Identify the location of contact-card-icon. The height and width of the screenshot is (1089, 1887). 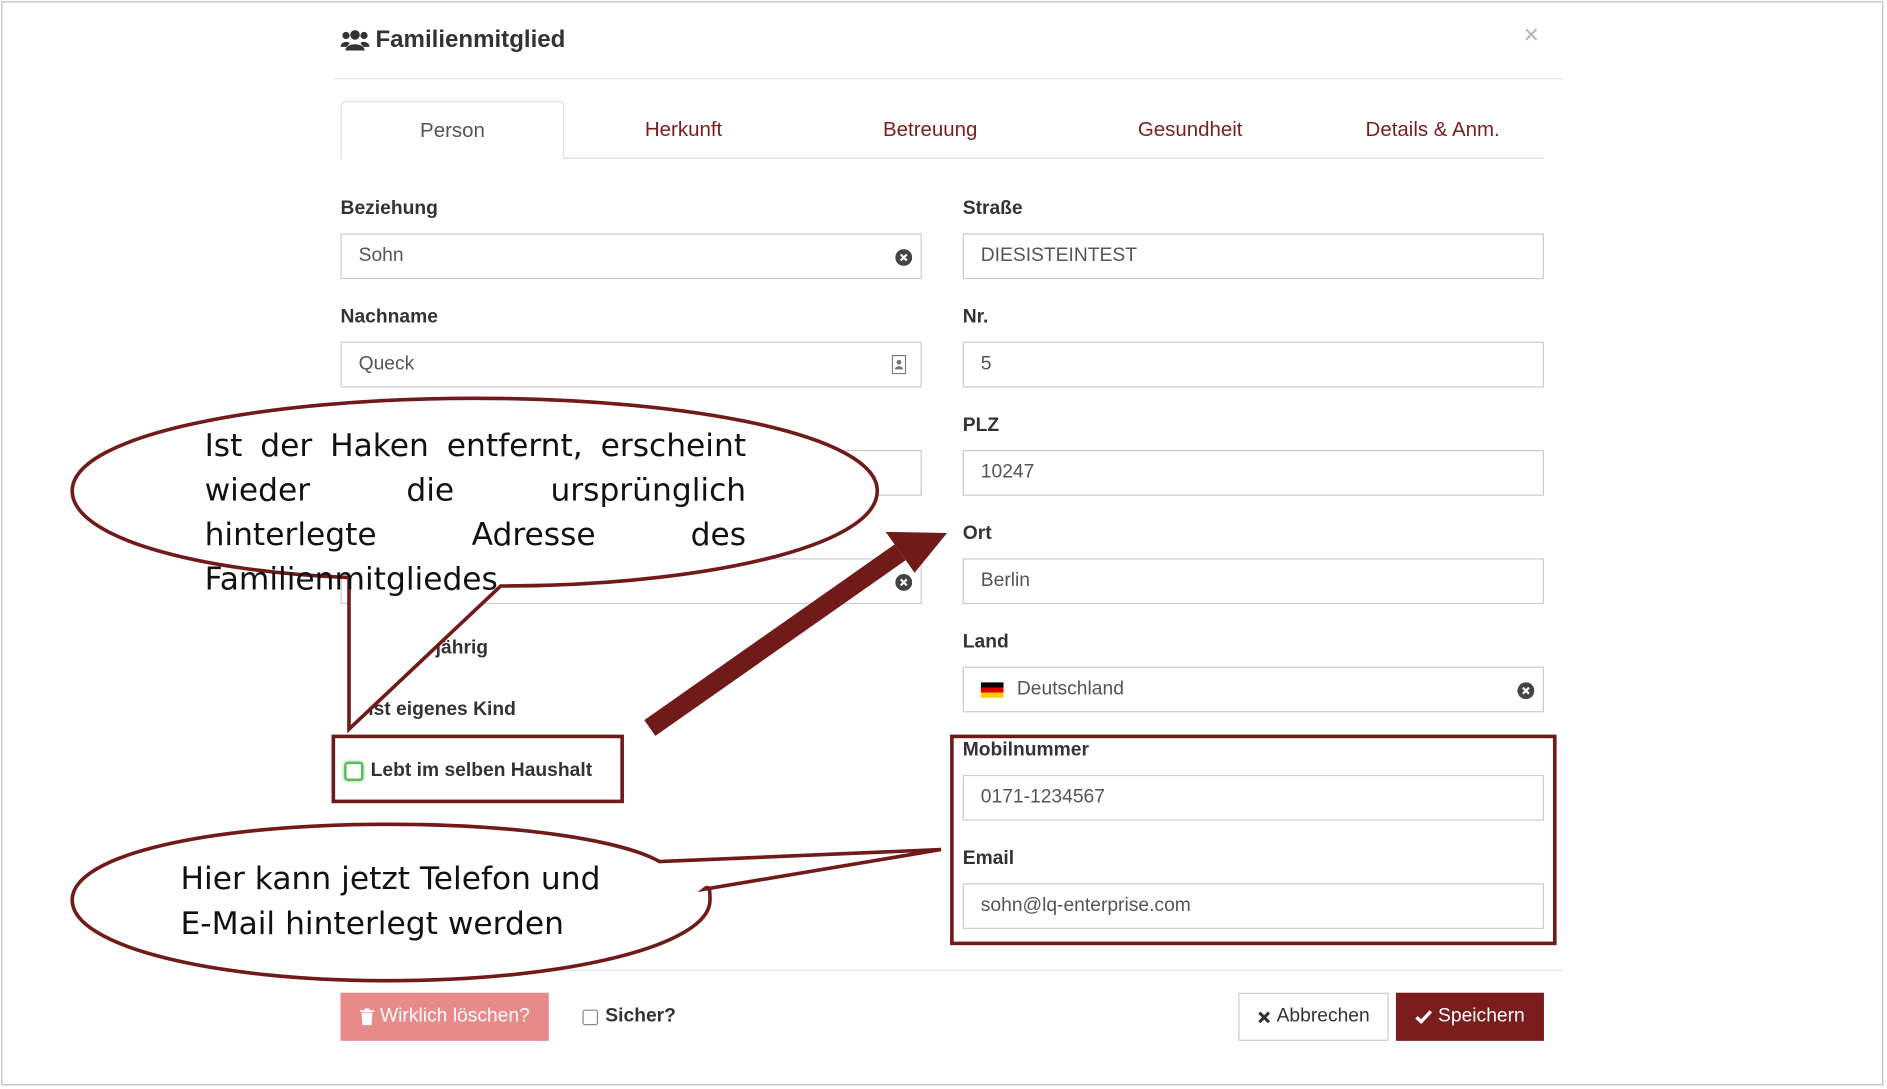
(899, 364).